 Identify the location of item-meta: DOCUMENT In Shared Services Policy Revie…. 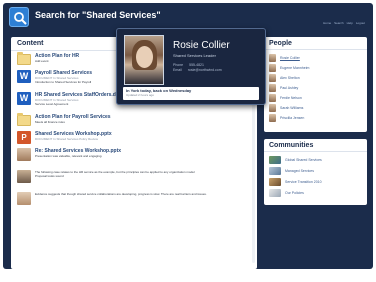
(66, 139).